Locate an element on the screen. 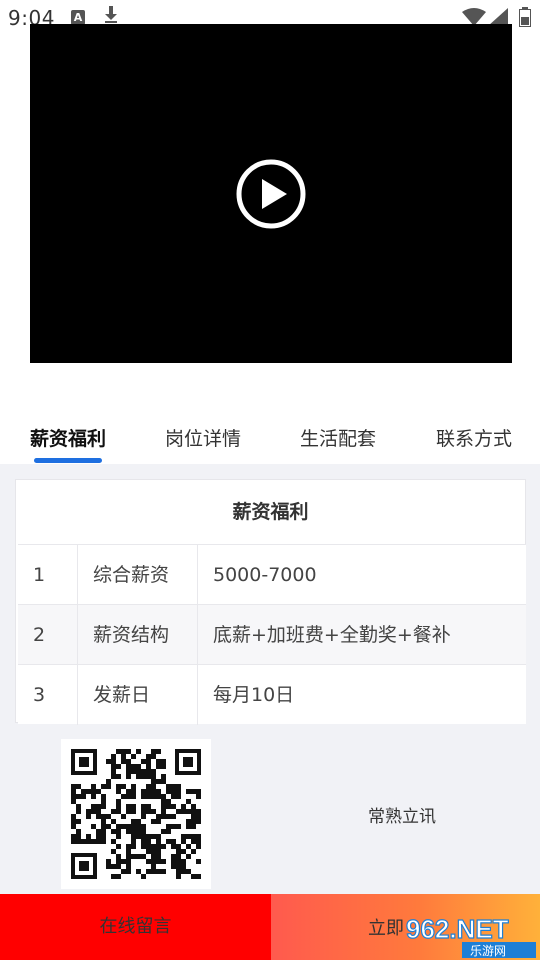 The width and height of the screenshot is (540, 960). download-icon is located at coordinates (111, 14).